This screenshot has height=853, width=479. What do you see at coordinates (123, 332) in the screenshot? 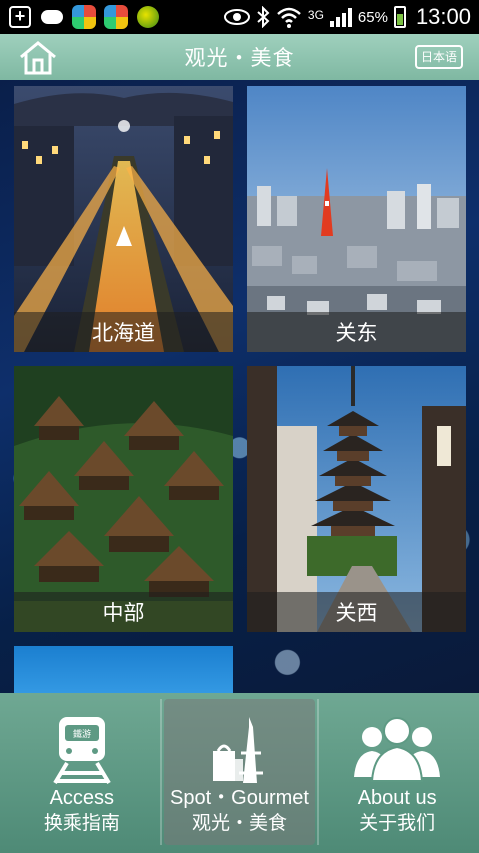
I see `region-label: 北海道` at bounding box center [123, 332].